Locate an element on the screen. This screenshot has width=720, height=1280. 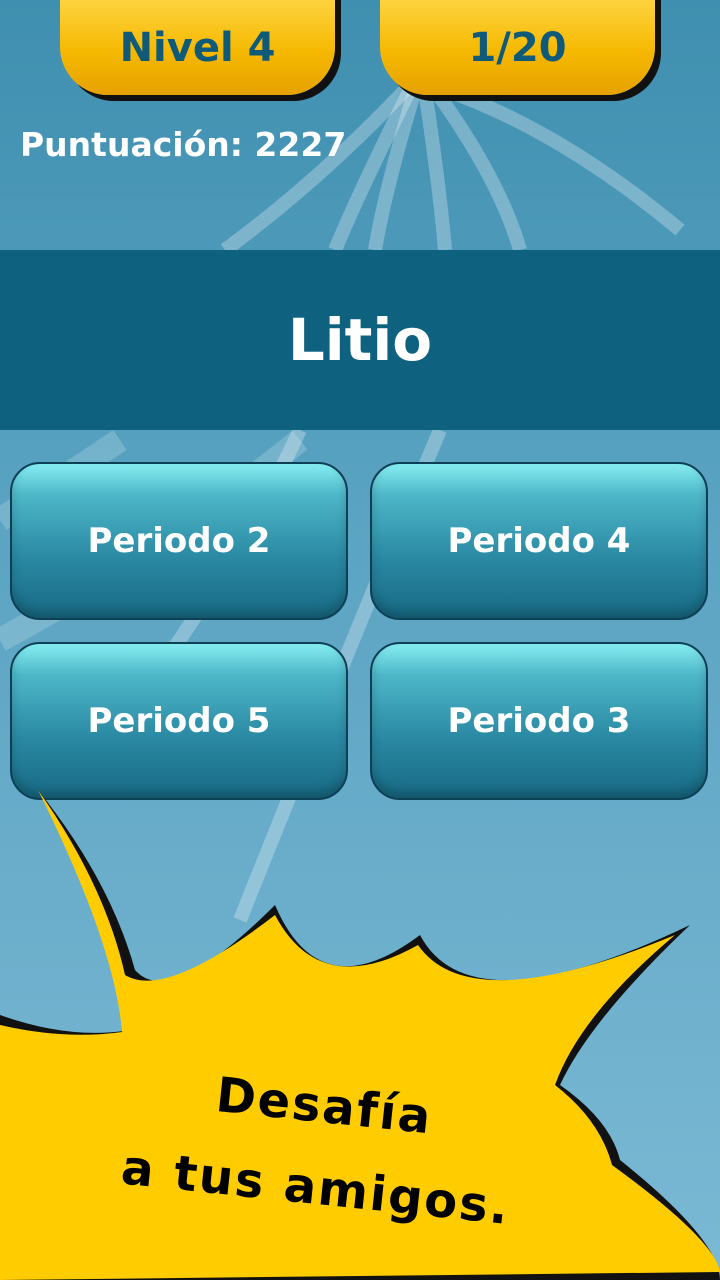
answer-button-2: Periodo 4 is located at coordinates (539, 541).